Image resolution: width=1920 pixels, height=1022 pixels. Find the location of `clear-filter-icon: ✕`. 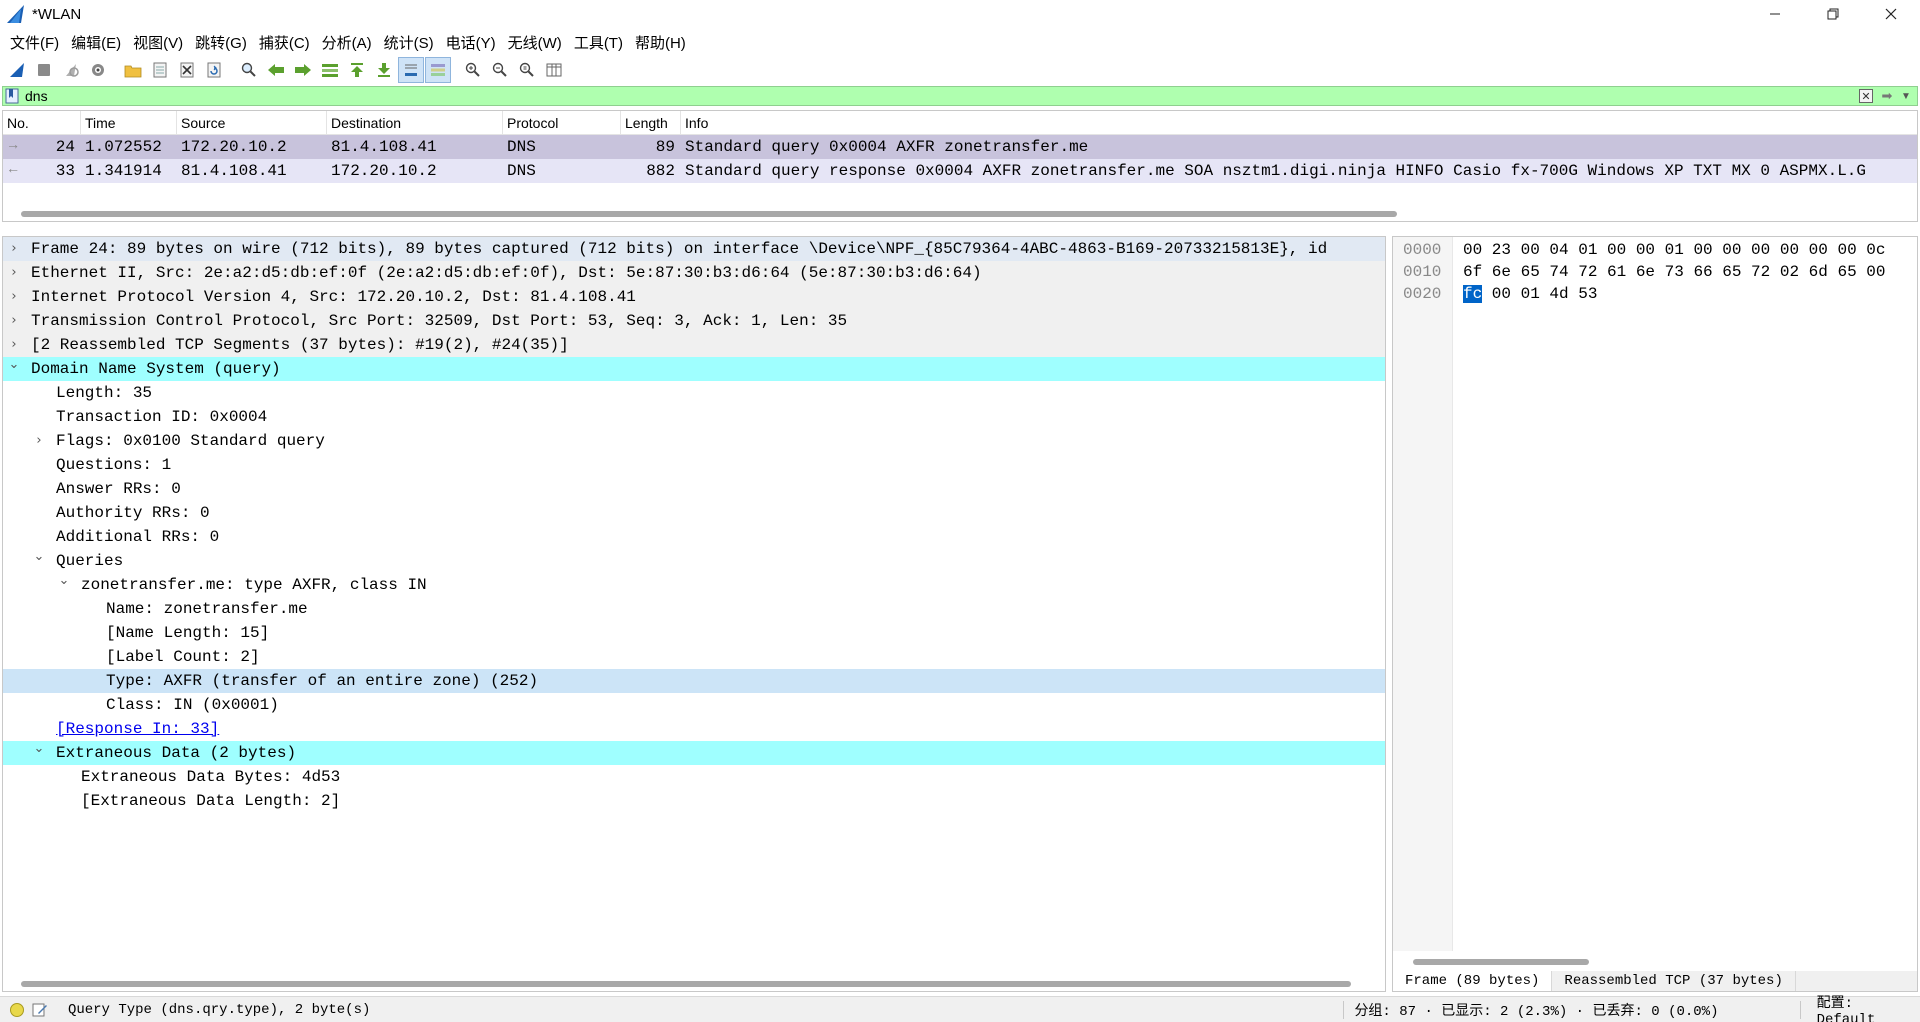

clear-filter-icon: ✕ is located at coordinates (1866, 96).